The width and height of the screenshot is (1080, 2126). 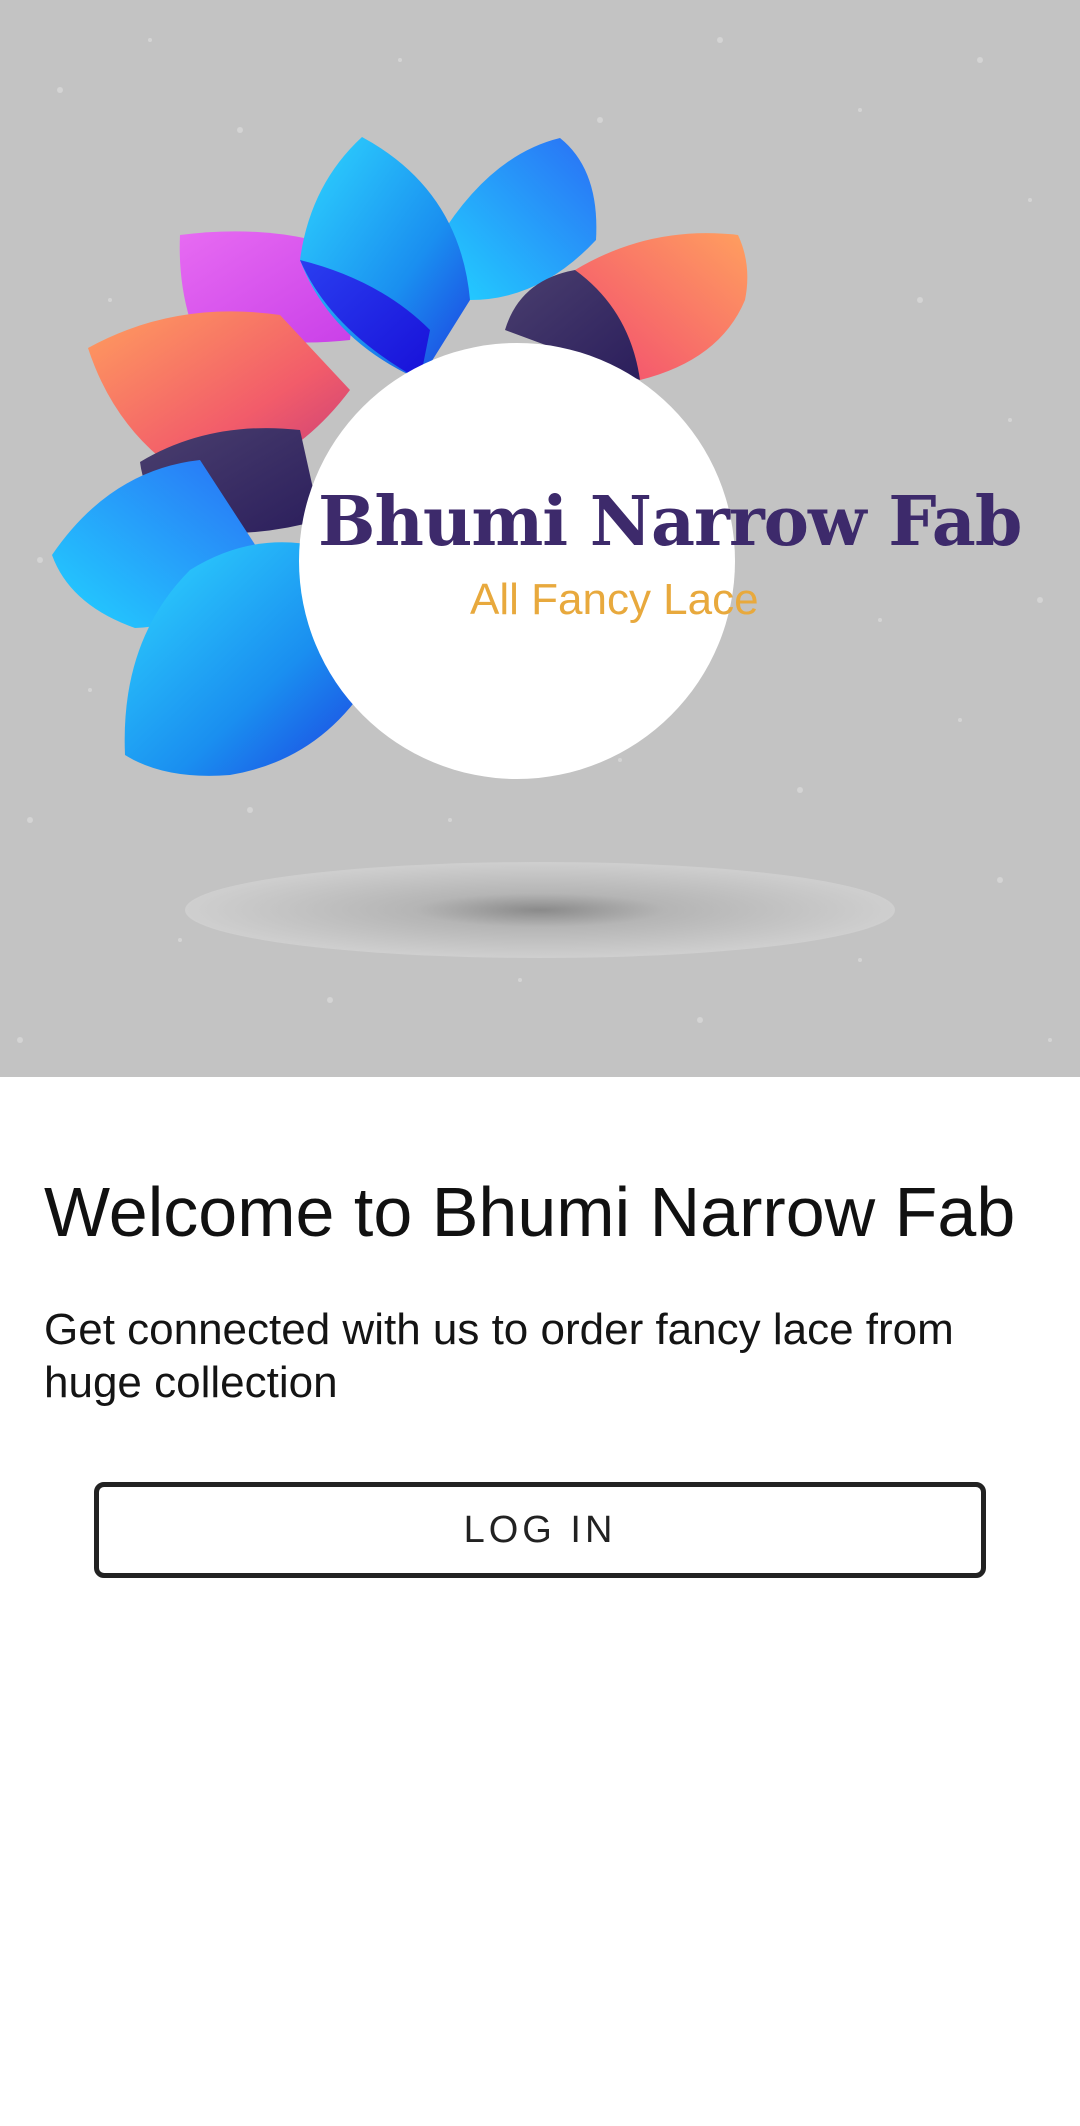 I want to click on brand-name: Bhumi Narrow Fab, so click(x=670, y=522).